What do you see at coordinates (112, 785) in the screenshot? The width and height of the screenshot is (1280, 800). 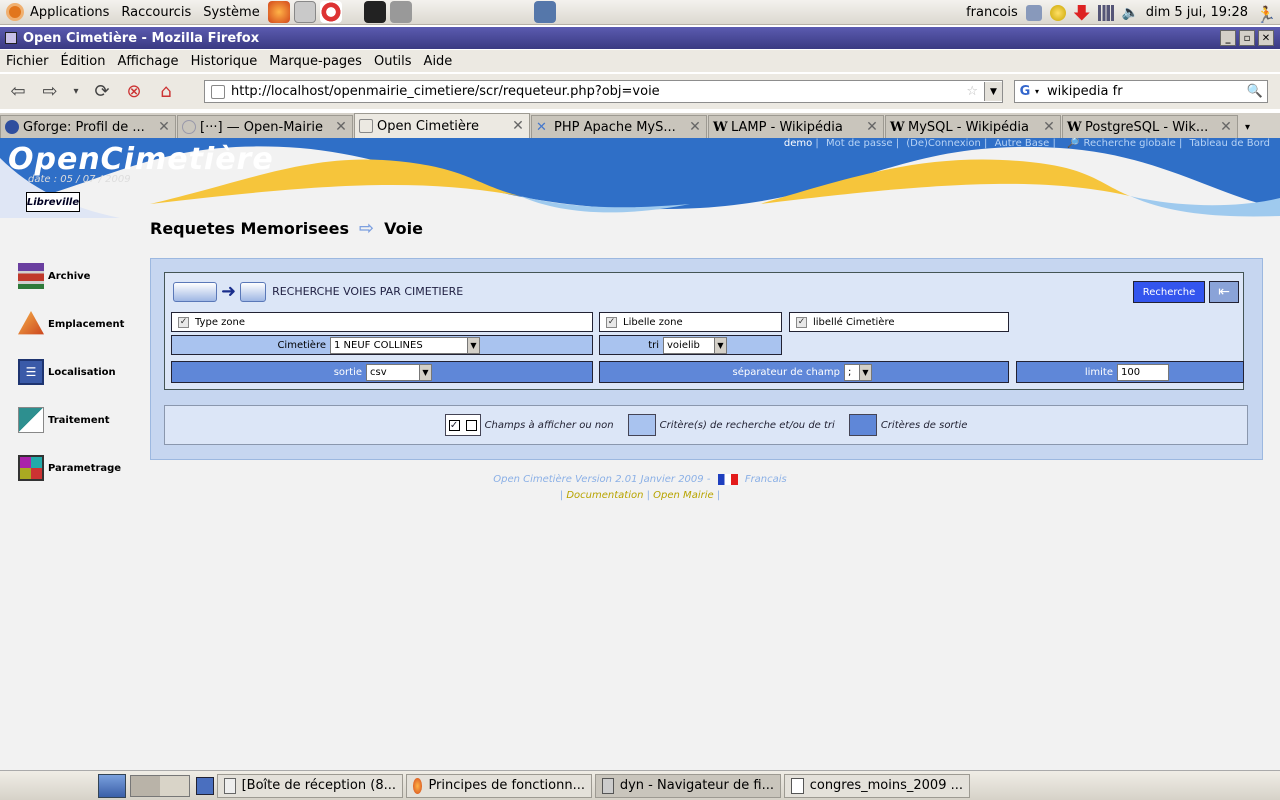 I see `trash-icon` at bounding box center [112, 785].